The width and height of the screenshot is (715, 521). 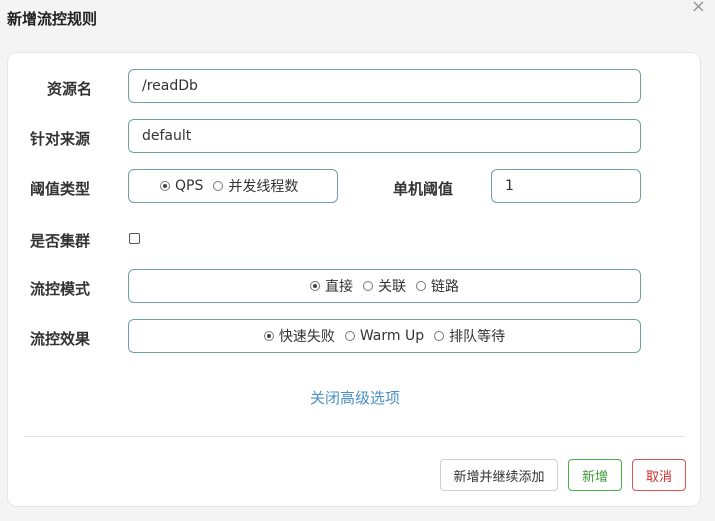 I want to click on resource-input, so click(x=384, y=86).